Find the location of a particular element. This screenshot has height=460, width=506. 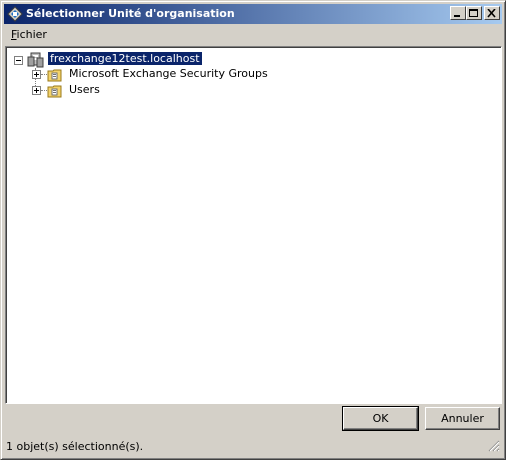

maximize-button is located at coordinates (474, 13).